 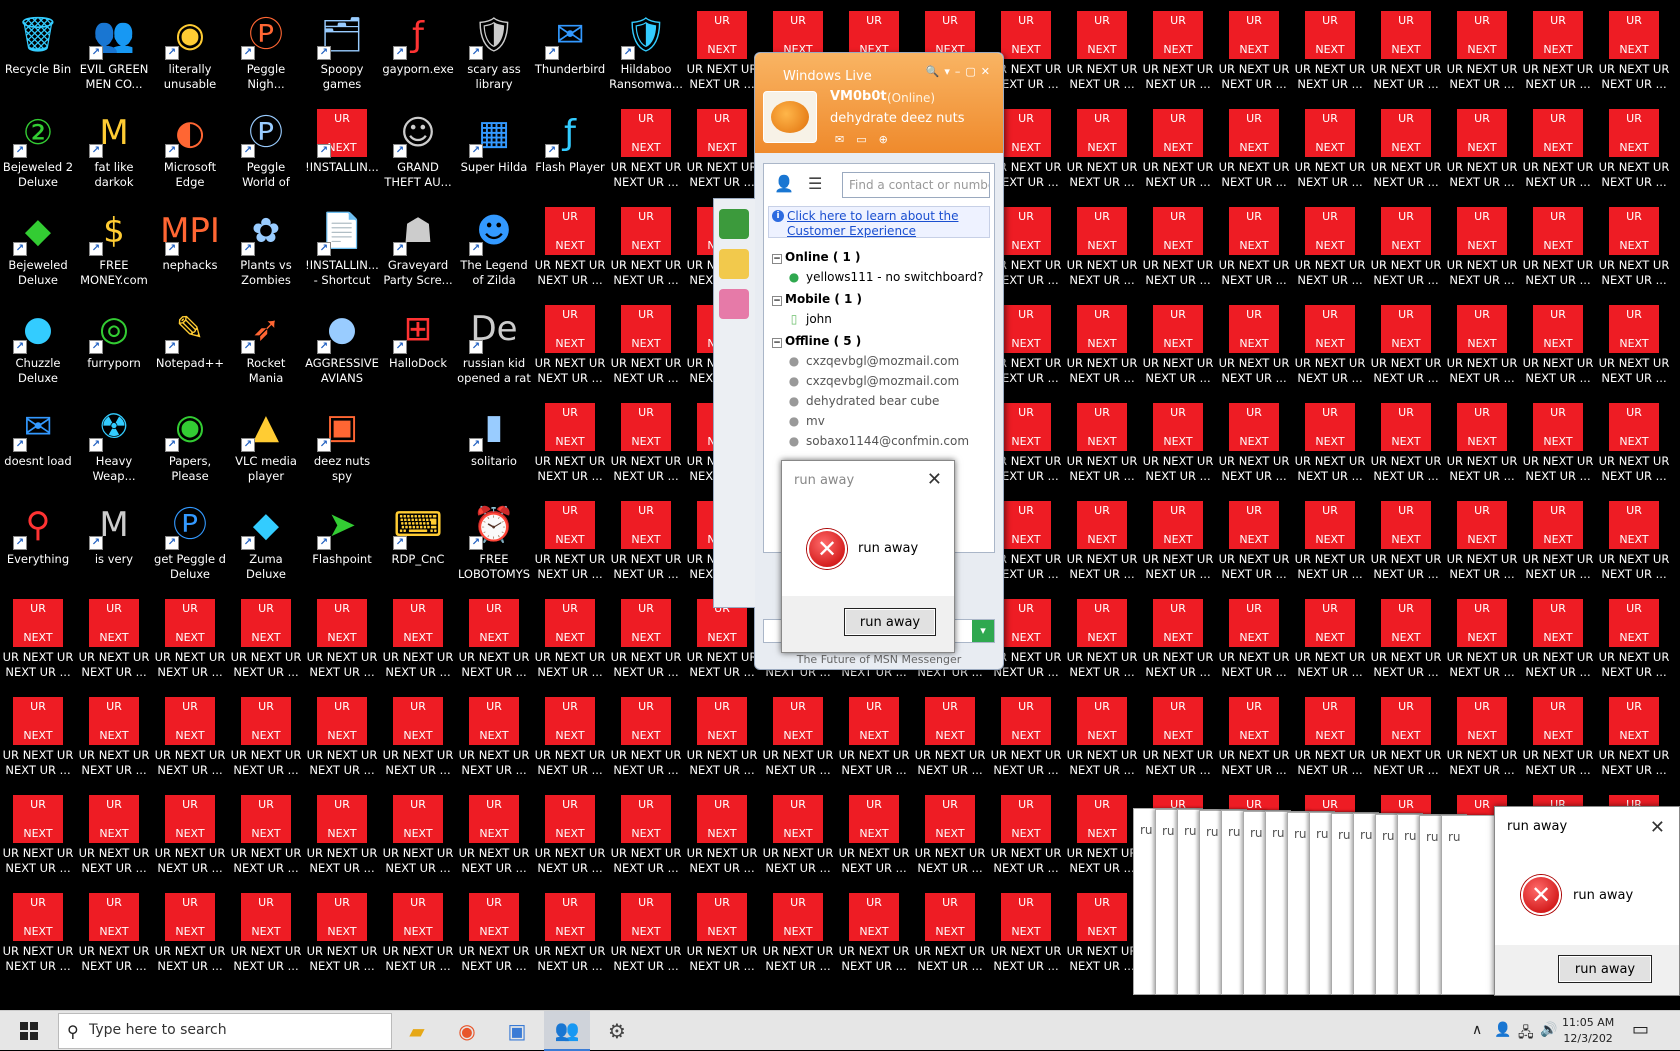 What do you see at coordinates (190, 347) in the screenshot?
I see `desktop-icon: ✎ ↗ Notepad++` at bounding box center [190, 347].